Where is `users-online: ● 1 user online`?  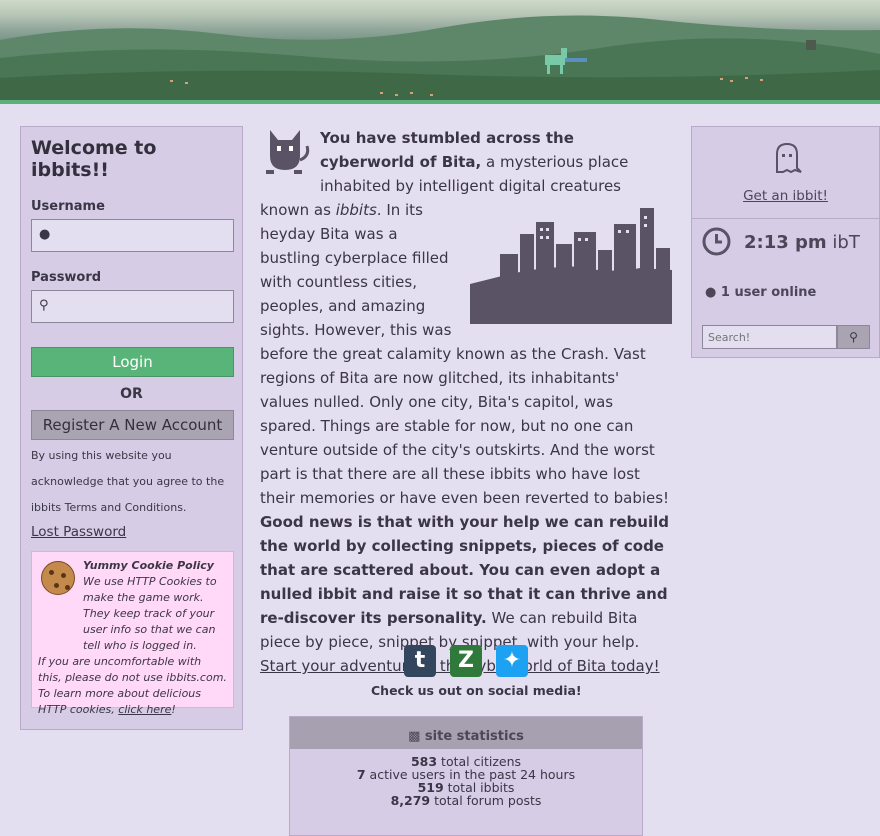 users-online: ● 1 user online is located at coordinates (760, 292).